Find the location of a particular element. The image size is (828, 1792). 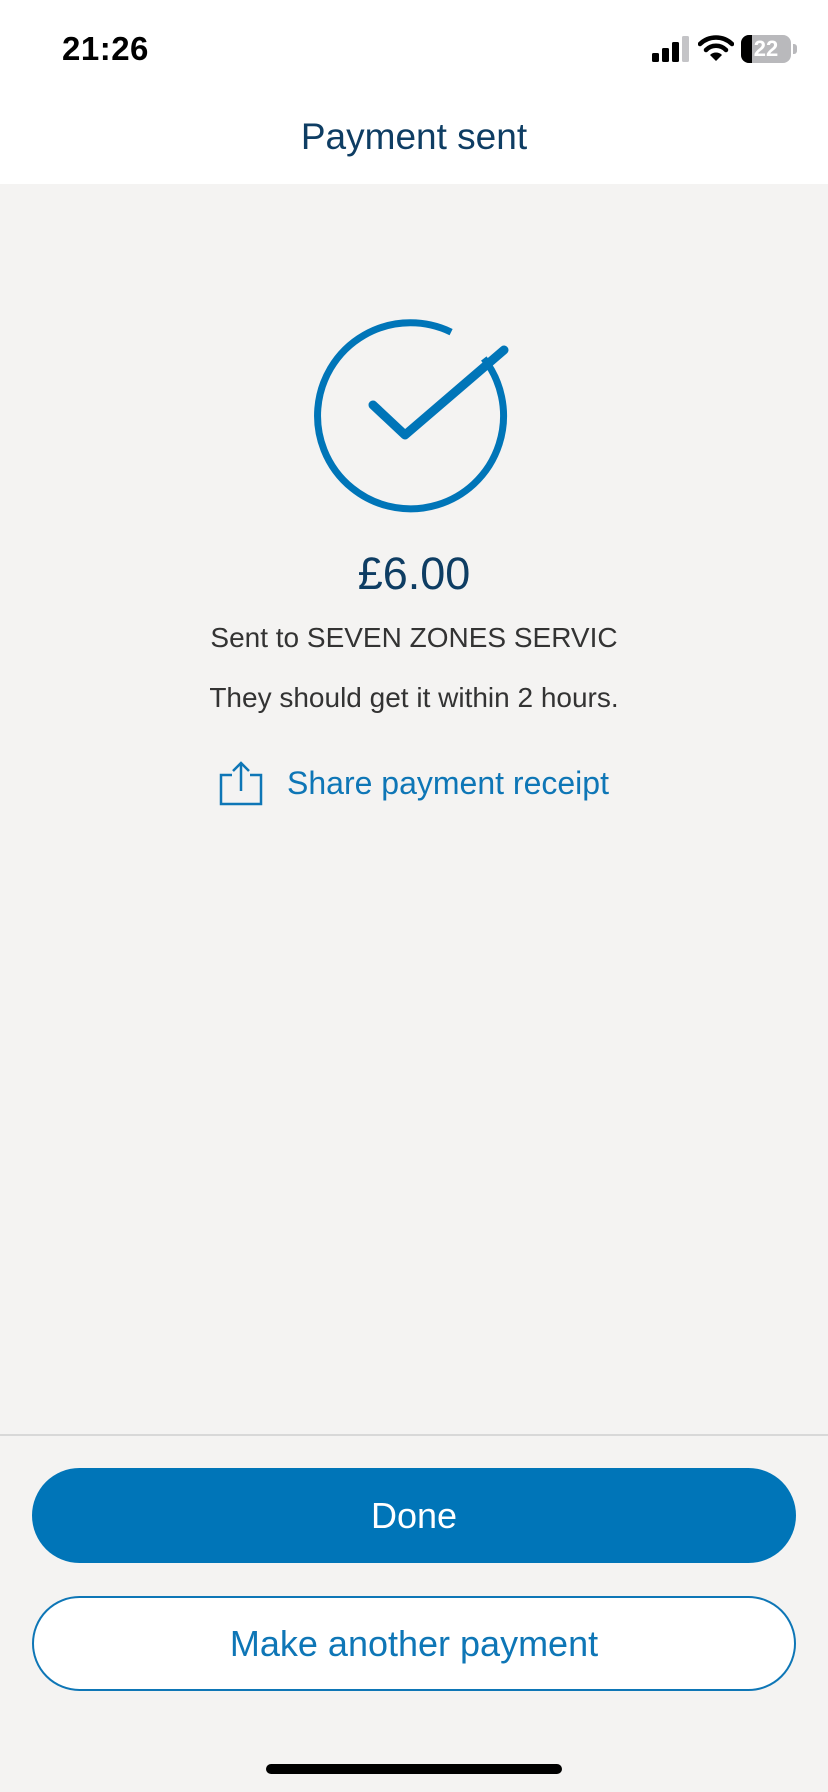

page-title: Payment sent is located at coordinates (414, 136).